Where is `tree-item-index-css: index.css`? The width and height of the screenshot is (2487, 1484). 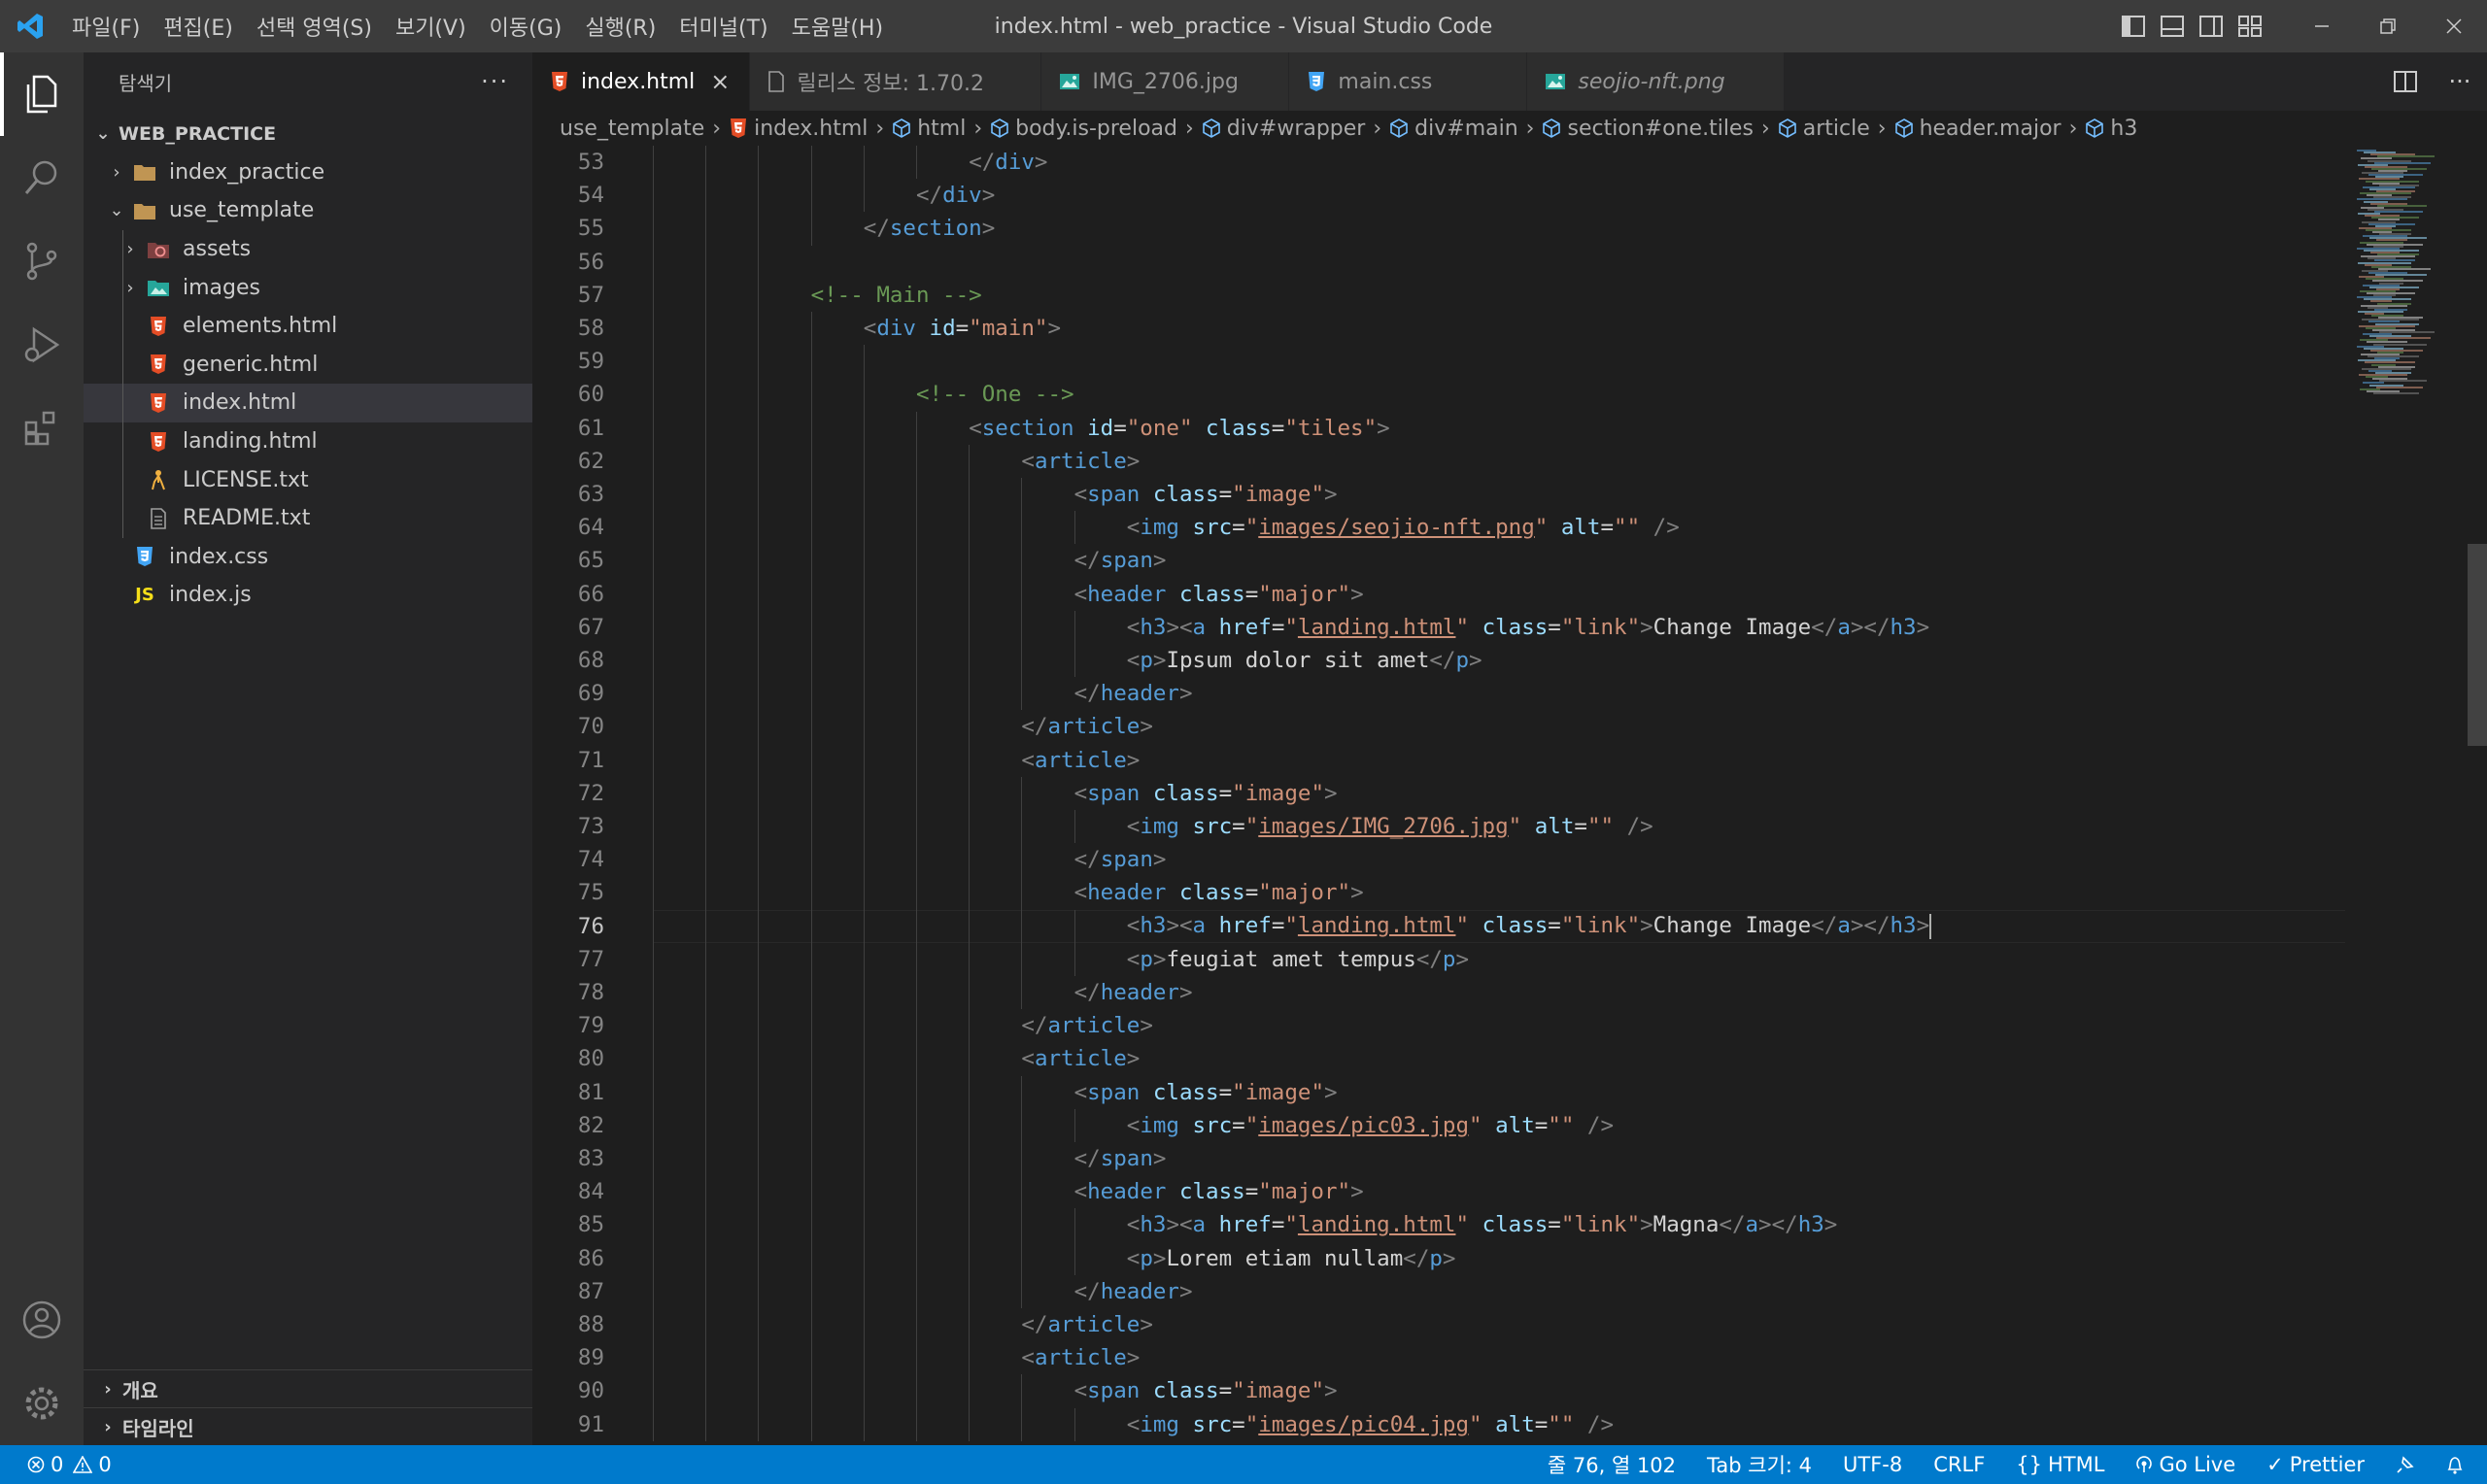 tree-item-index-css: index.css is located at coordinates (308, 557).